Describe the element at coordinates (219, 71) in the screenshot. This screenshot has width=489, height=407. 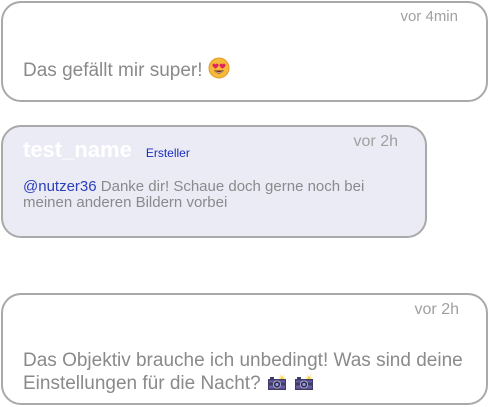
I see `heart-eyes-emoji-icon` at that location.